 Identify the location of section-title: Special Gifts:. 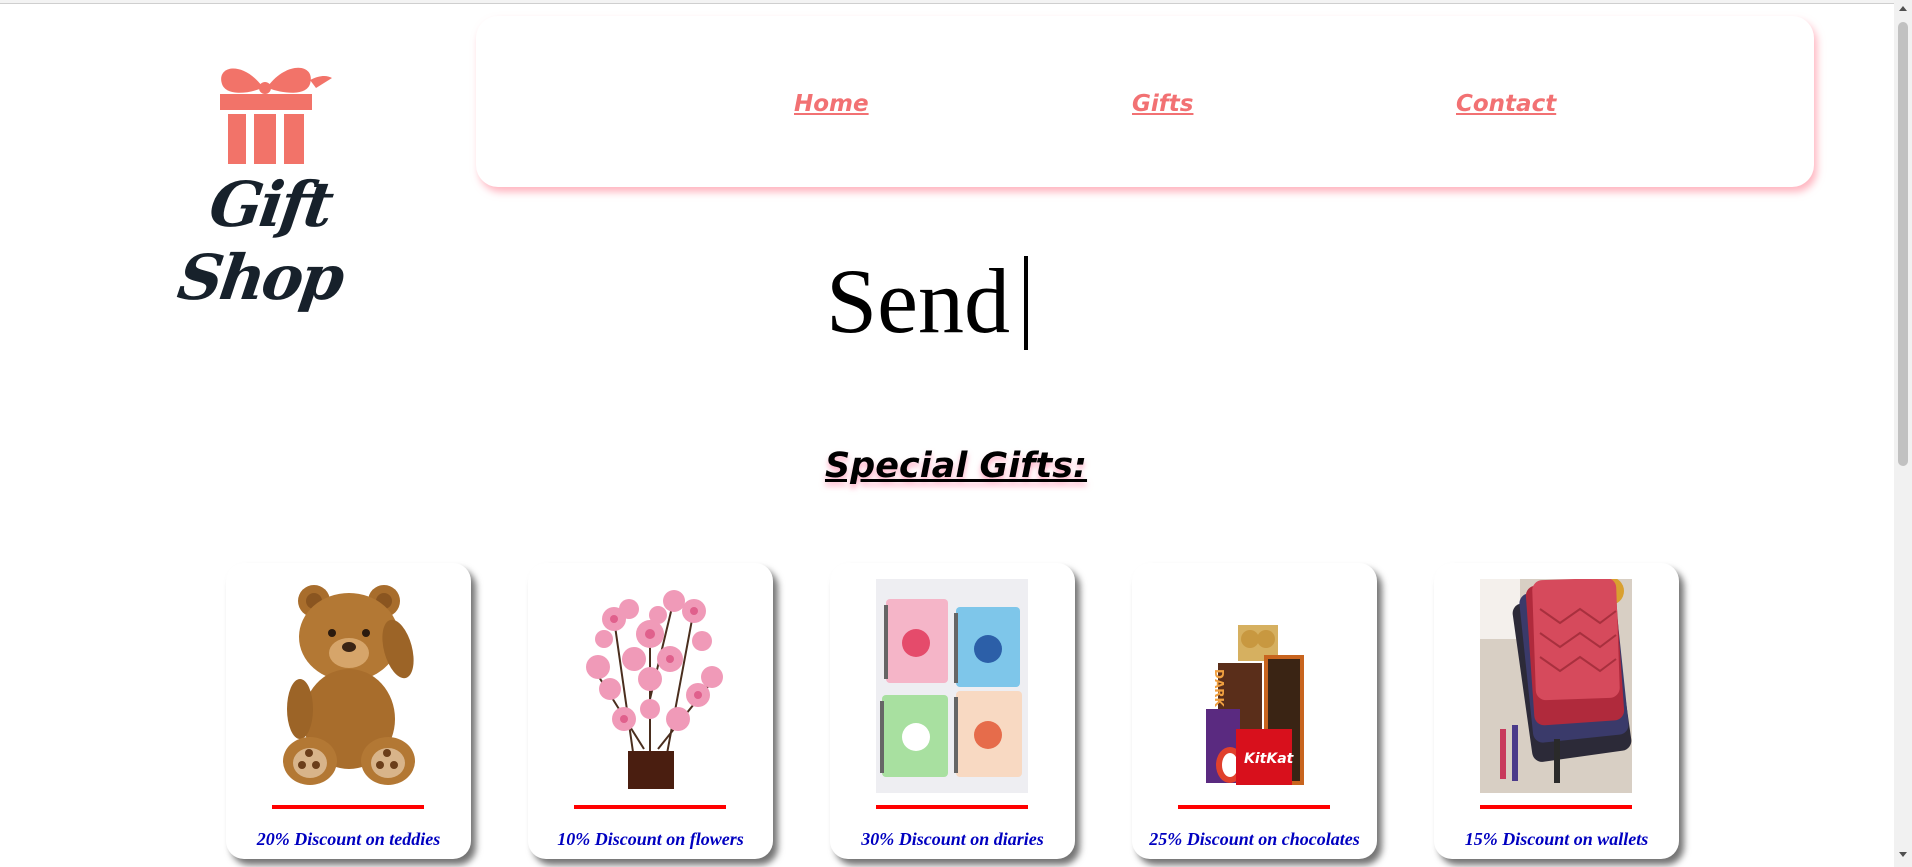
(956, 466).